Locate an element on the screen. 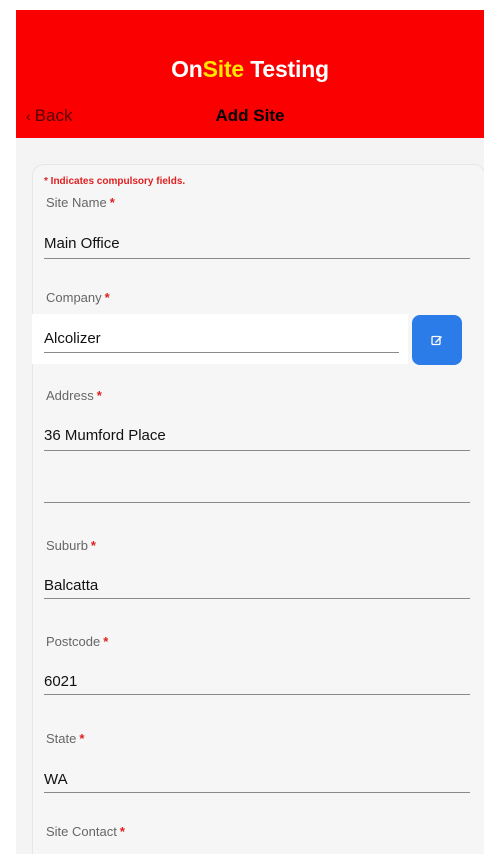  state-underline is located at coordinates (257, 792).